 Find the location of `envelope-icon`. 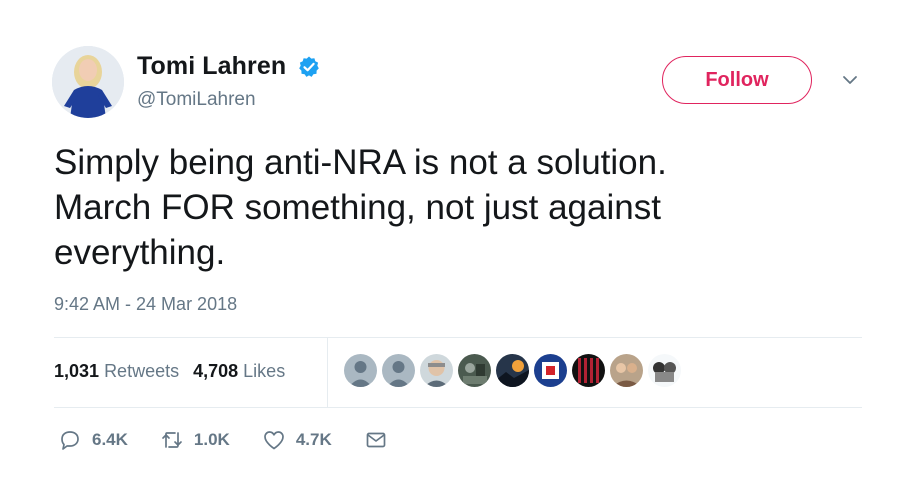

envelope-icon is located at coordinates (376, 440).